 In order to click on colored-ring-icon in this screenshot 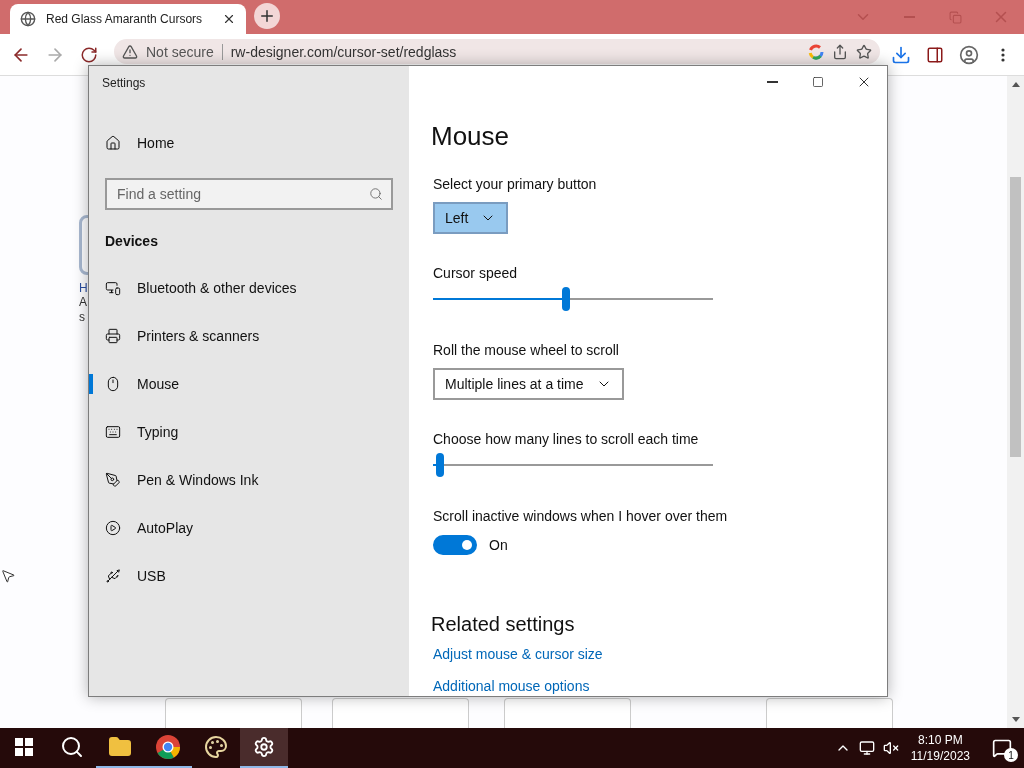, I will do `click(816, 51)`.